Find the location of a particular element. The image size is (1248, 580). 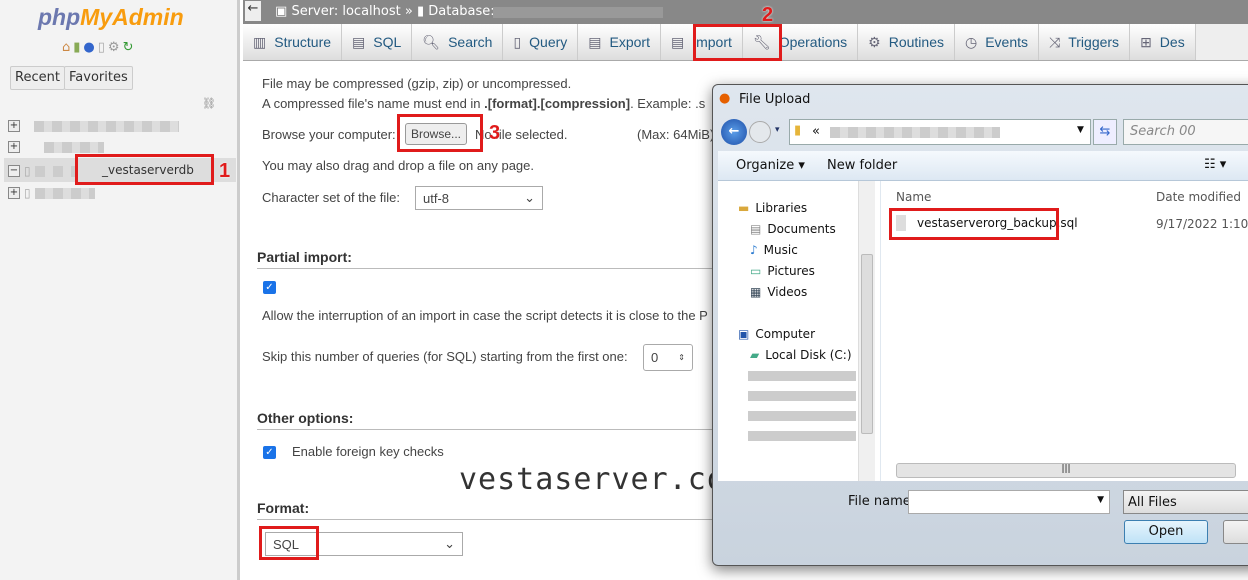

nav-label: Pictures is located at coordinates (791, 271).